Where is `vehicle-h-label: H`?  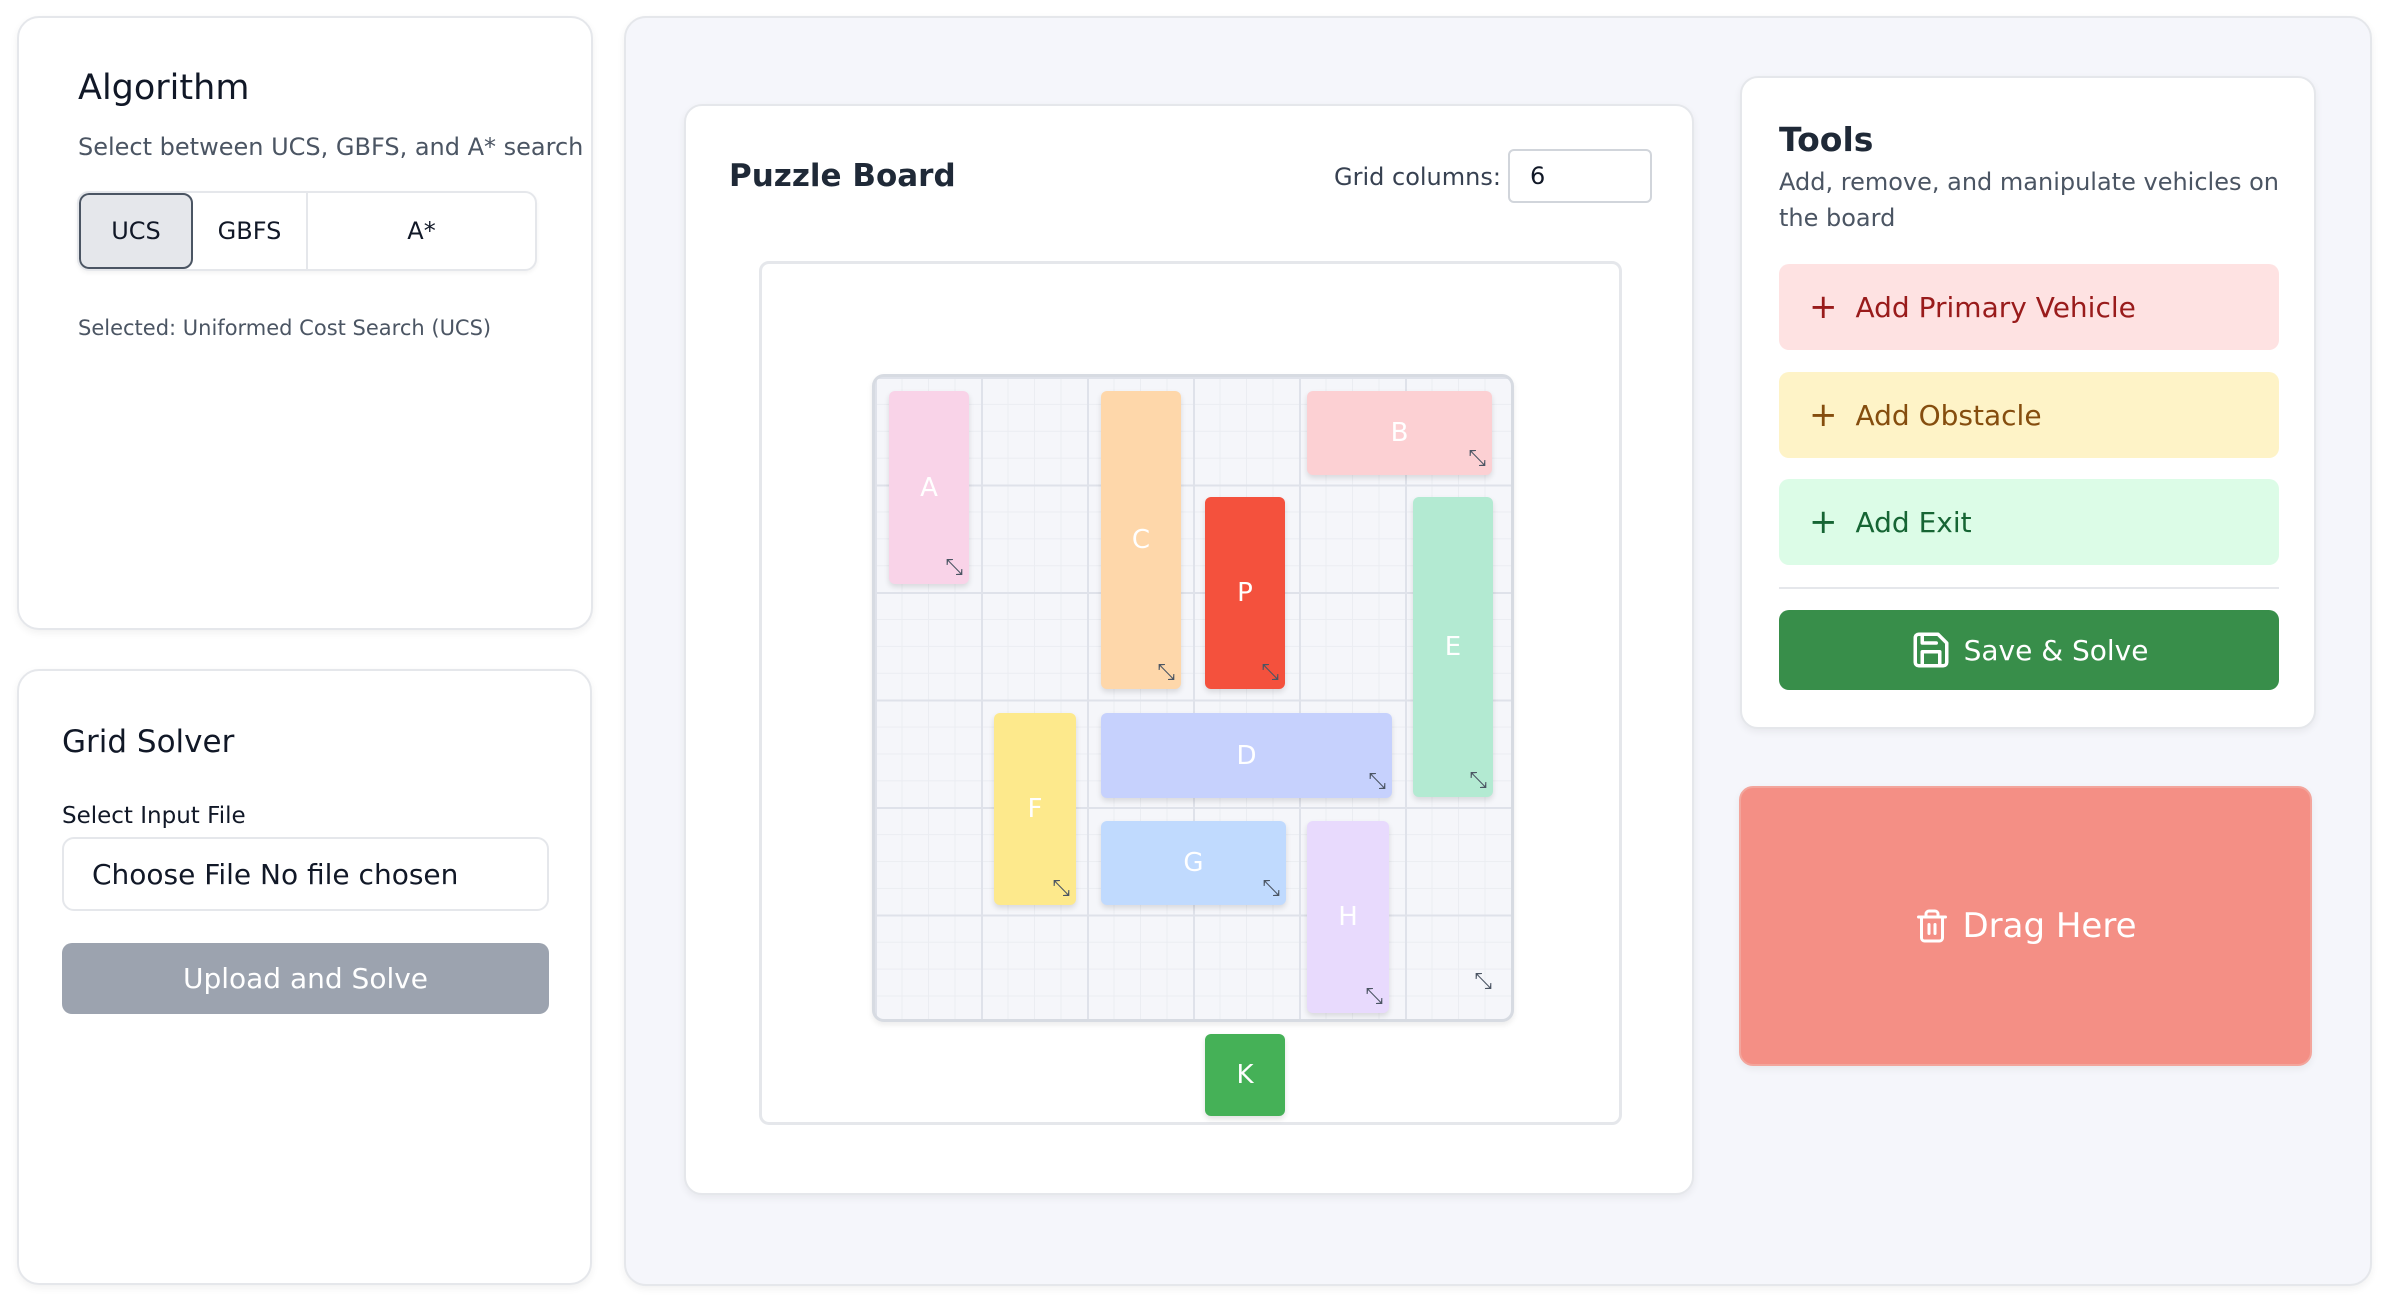
vehicle-h-label: H is located at coordinates (1348, 917).